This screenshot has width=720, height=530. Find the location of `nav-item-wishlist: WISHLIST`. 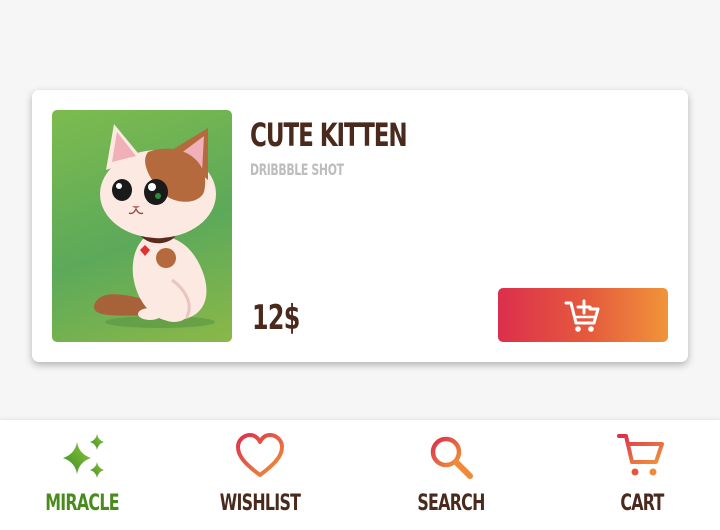

nav-item-wishlist: WISHLIST is located at coordinates (260, 475).